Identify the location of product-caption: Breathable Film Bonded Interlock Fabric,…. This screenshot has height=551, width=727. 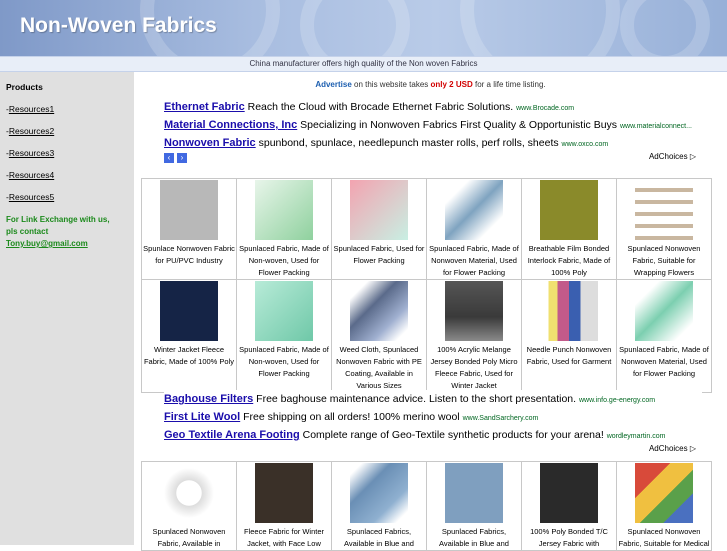
(569, 261).